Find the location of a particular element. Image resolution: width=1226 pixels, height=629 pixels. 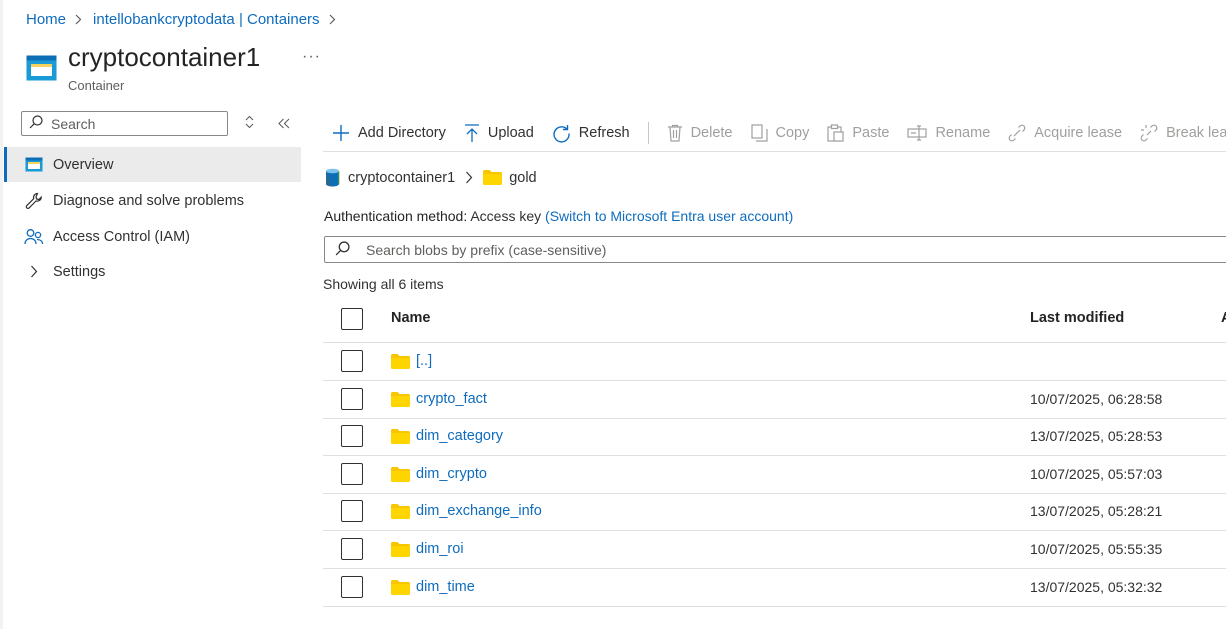

row-last-modified: 13/07/2025, 05:28:53 is located at coordinates (1096, 436).